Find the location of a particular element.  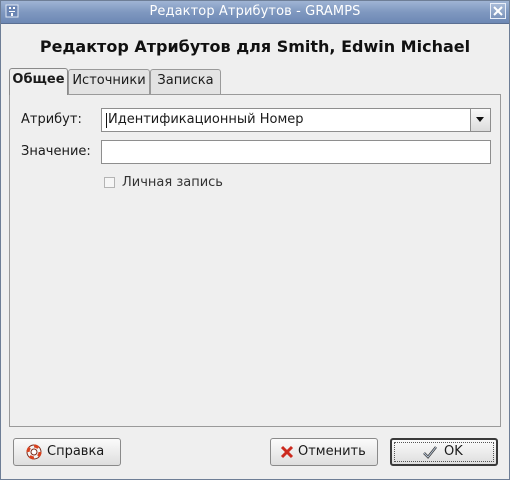

attribute-label: Атрибут: is located at coordinates (51, 119).